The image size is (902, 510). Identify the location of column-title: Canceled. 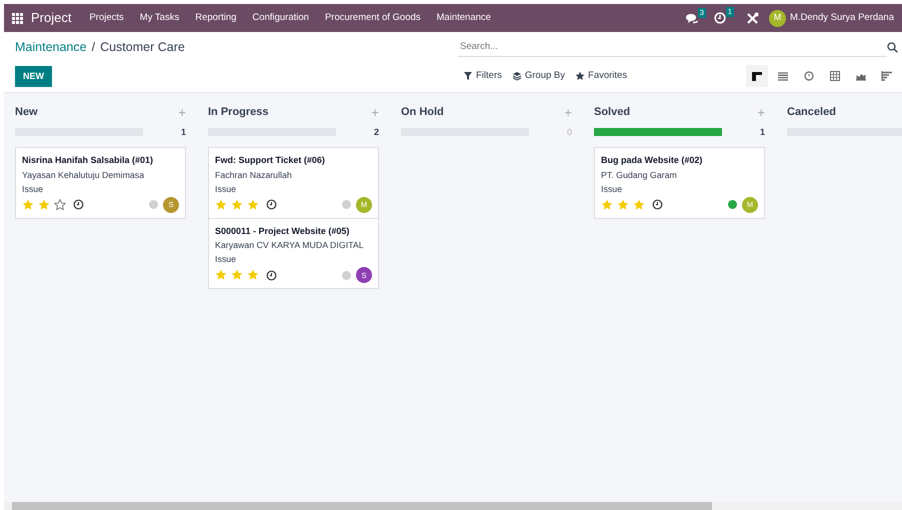
(811, 112).